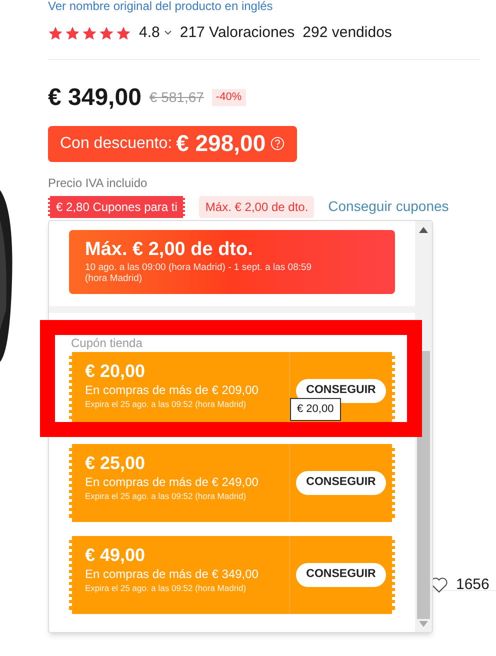 This screenshot has height=656, width=496. Describe the element at coordinates (172, 390) in the screenshot. I see `coupon-condition: En compras de más de € 209,00` at that location.